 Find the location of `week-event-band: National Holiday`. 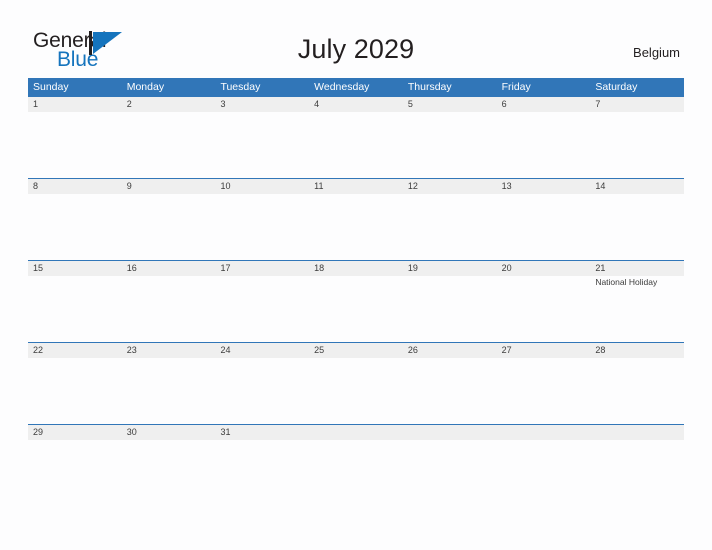

week-event-band: National Holiday is located at coordinates (356, 309).